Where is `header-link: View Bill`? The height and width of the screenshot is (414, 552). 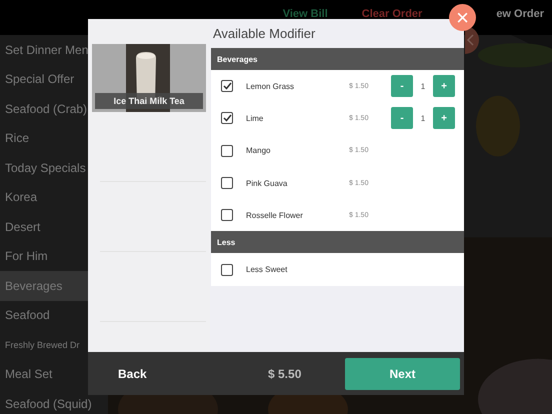
header-link: View Bill is located at coordinates (305, 14).